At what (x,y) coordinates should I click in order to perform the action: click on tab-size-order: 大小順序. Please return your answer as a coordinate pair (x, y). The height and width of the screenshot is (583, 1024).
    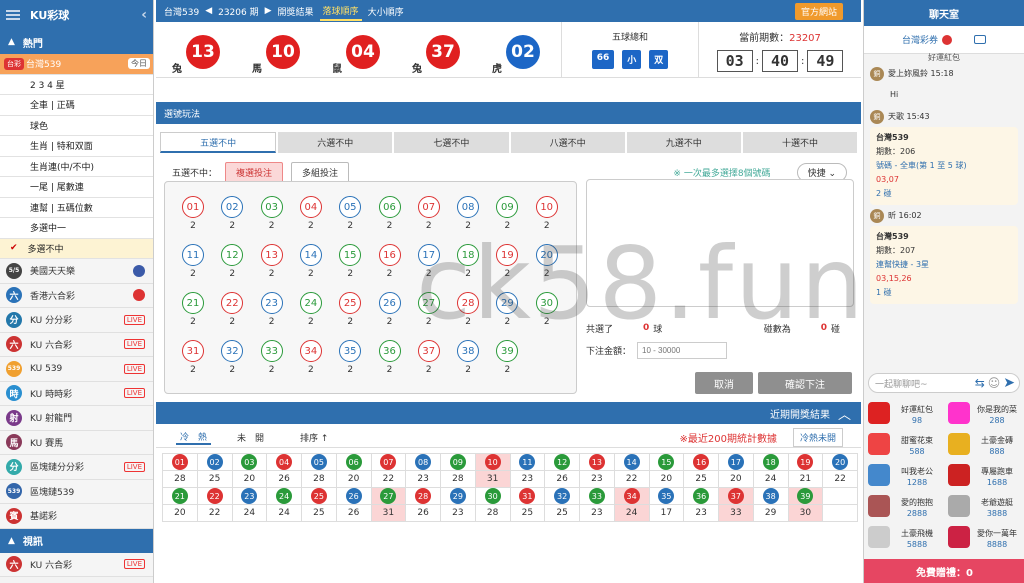
    Looking at the image, I should click on (386, 11).